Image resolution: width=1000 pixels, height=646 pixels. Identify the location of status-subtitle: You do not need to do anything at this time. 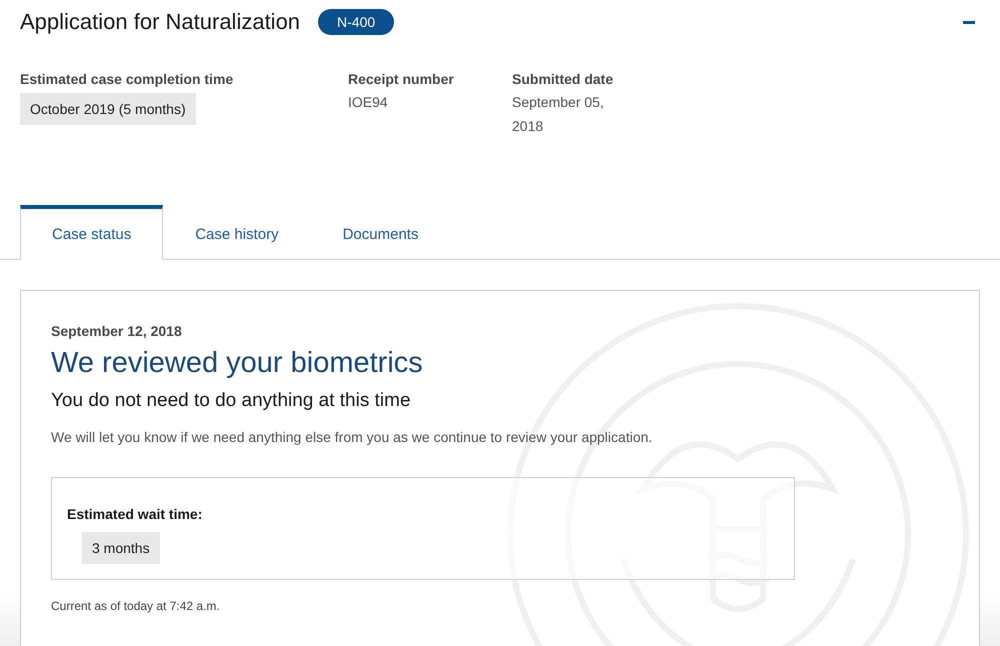
(231, 401).